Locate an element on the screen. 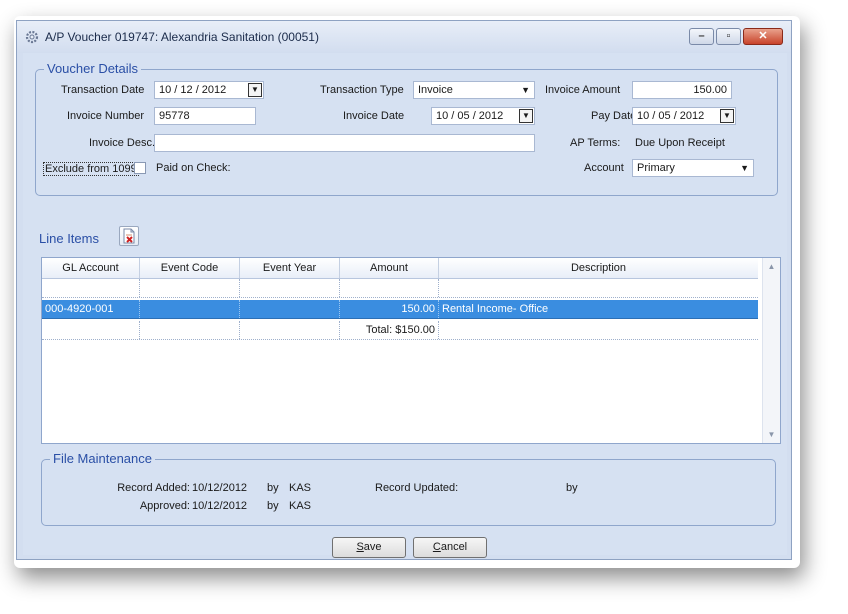 The width and height of the screenshot is (848, 614). close-icon: ✕ is located at coordinates (763, 36).